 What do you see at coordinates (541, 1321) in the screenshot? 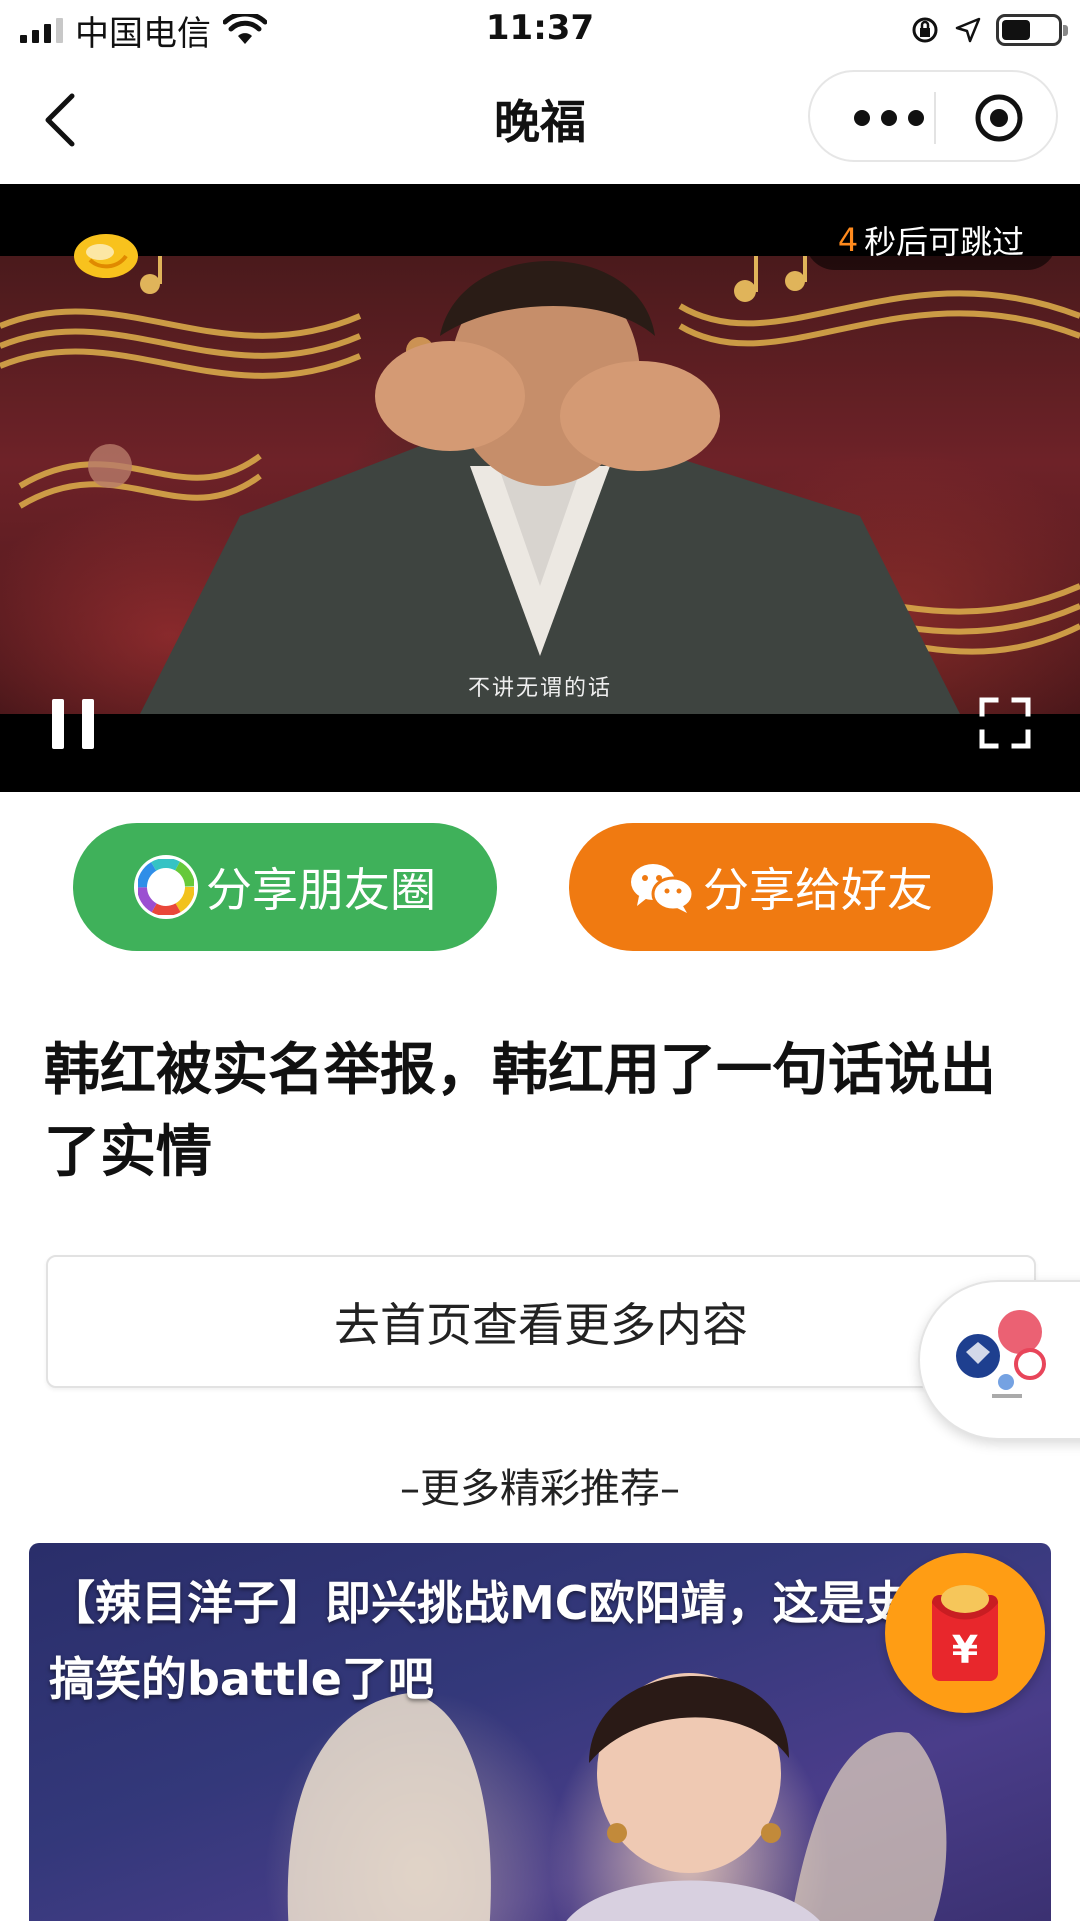
I see `go-home-button: 去首页查看更多内容` at bounding box center [541, 1321].